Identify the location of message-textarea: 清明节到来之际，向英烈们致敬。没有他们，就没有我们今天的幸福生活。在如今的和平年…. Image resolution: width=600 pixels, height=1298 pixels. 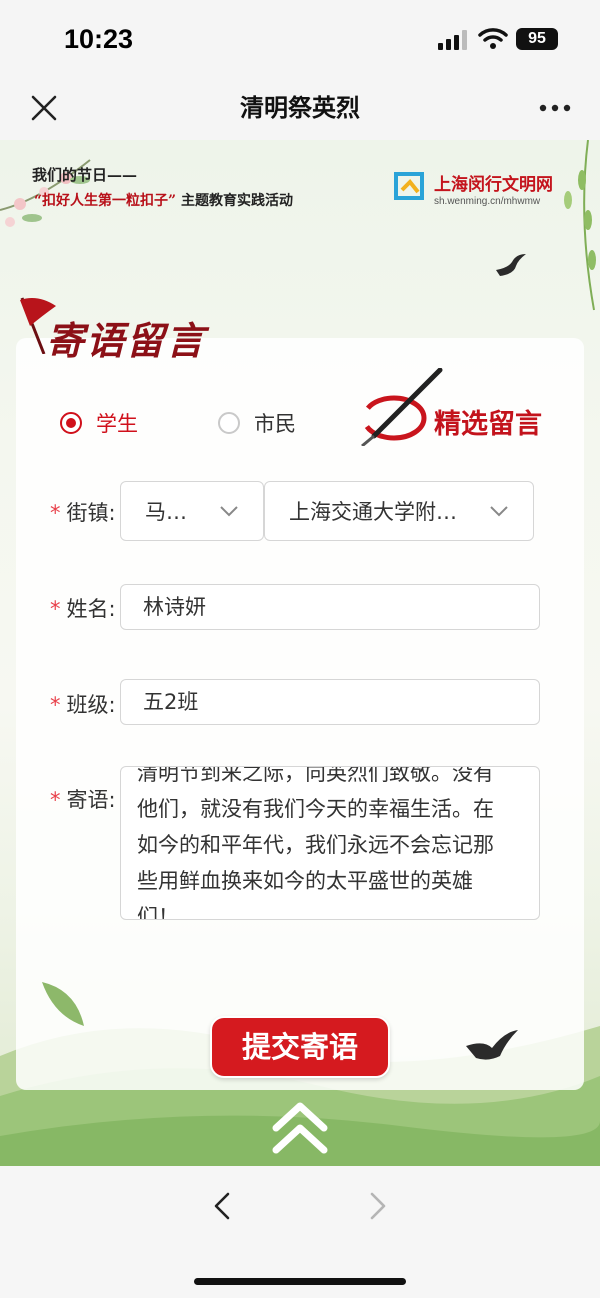
(330, 843).